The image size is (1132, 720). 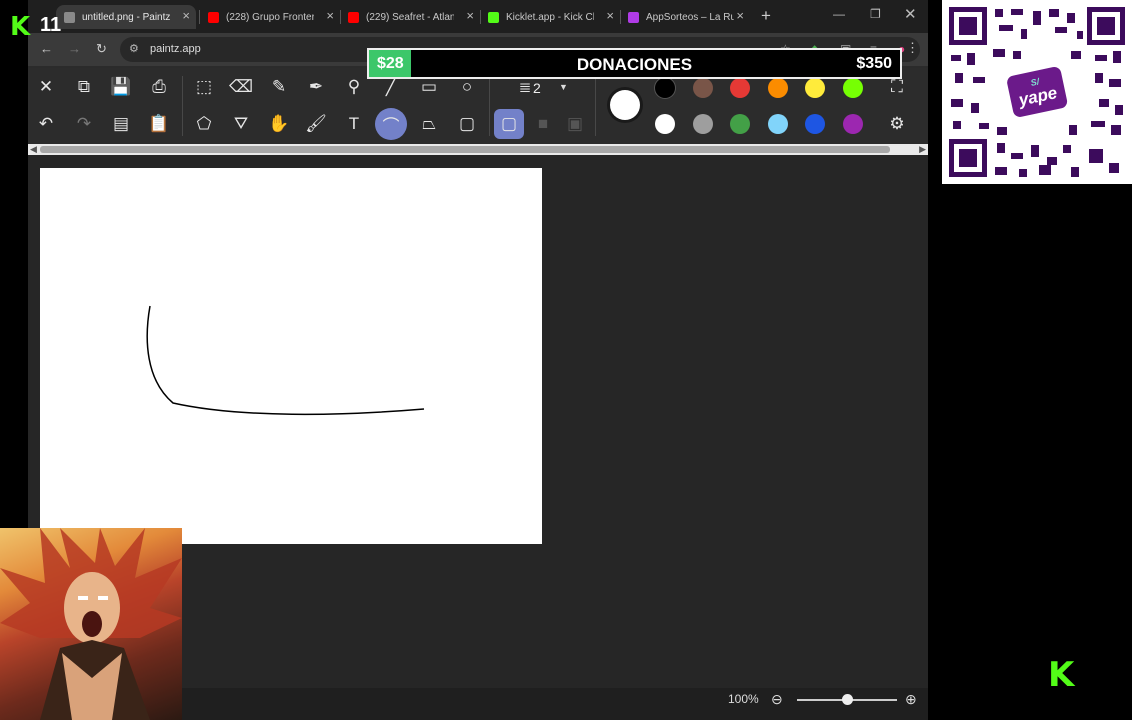 What do you see at coordinates (159, 87) in the screenshot?
I see `print-icon: ⎙` at bounding box center [159, 87].